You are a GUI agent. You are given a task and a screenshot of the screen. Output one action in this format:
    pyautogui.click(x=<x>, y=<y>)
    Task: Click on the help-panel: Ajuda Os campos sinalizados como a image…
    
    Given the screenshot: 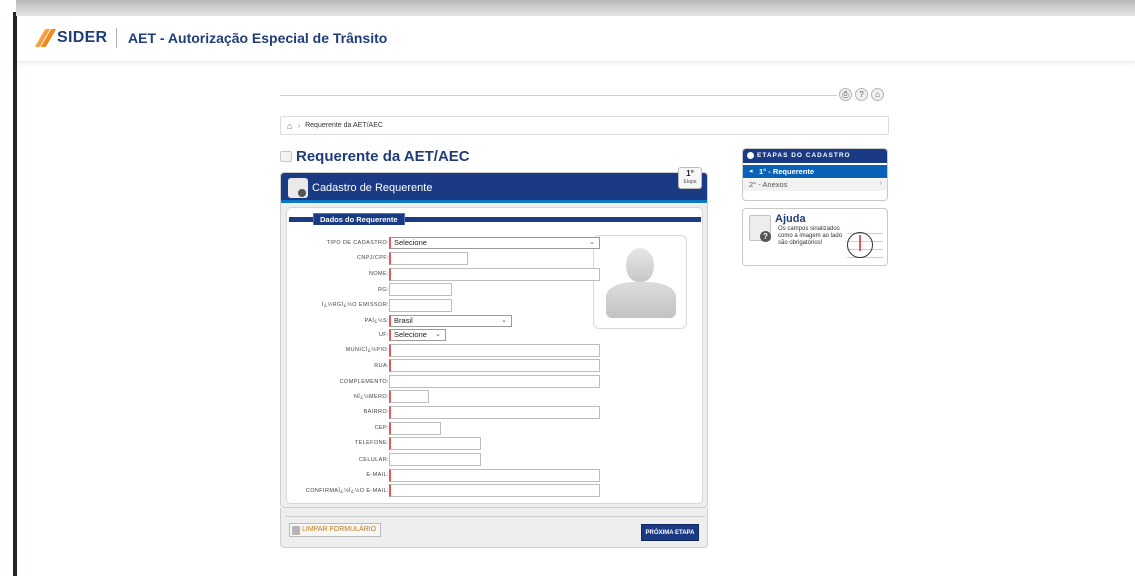 What is the action you would take?
    pyautogui.click(x=815, y=237)
    